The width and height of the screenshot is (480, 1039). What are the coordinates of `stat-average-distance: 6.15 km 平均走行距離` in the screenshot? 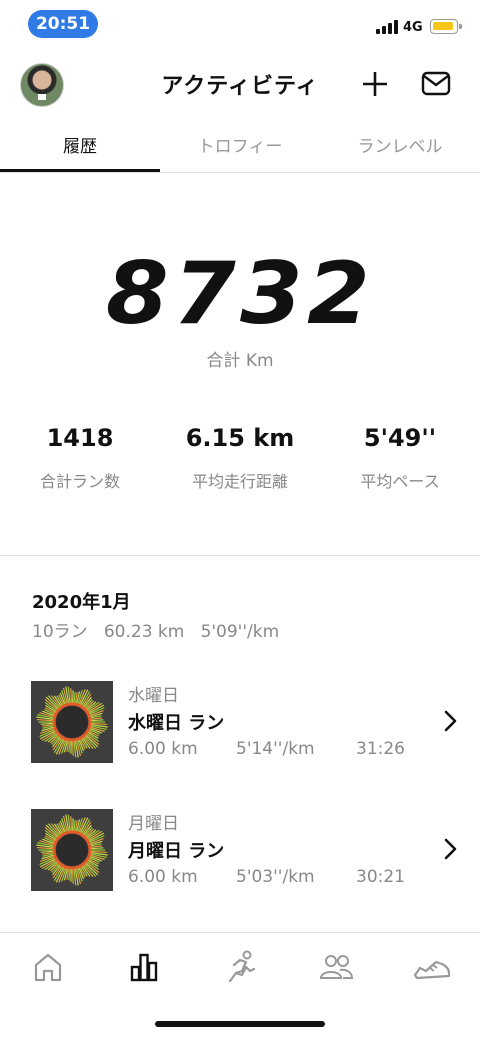 It's located at (240, 458).